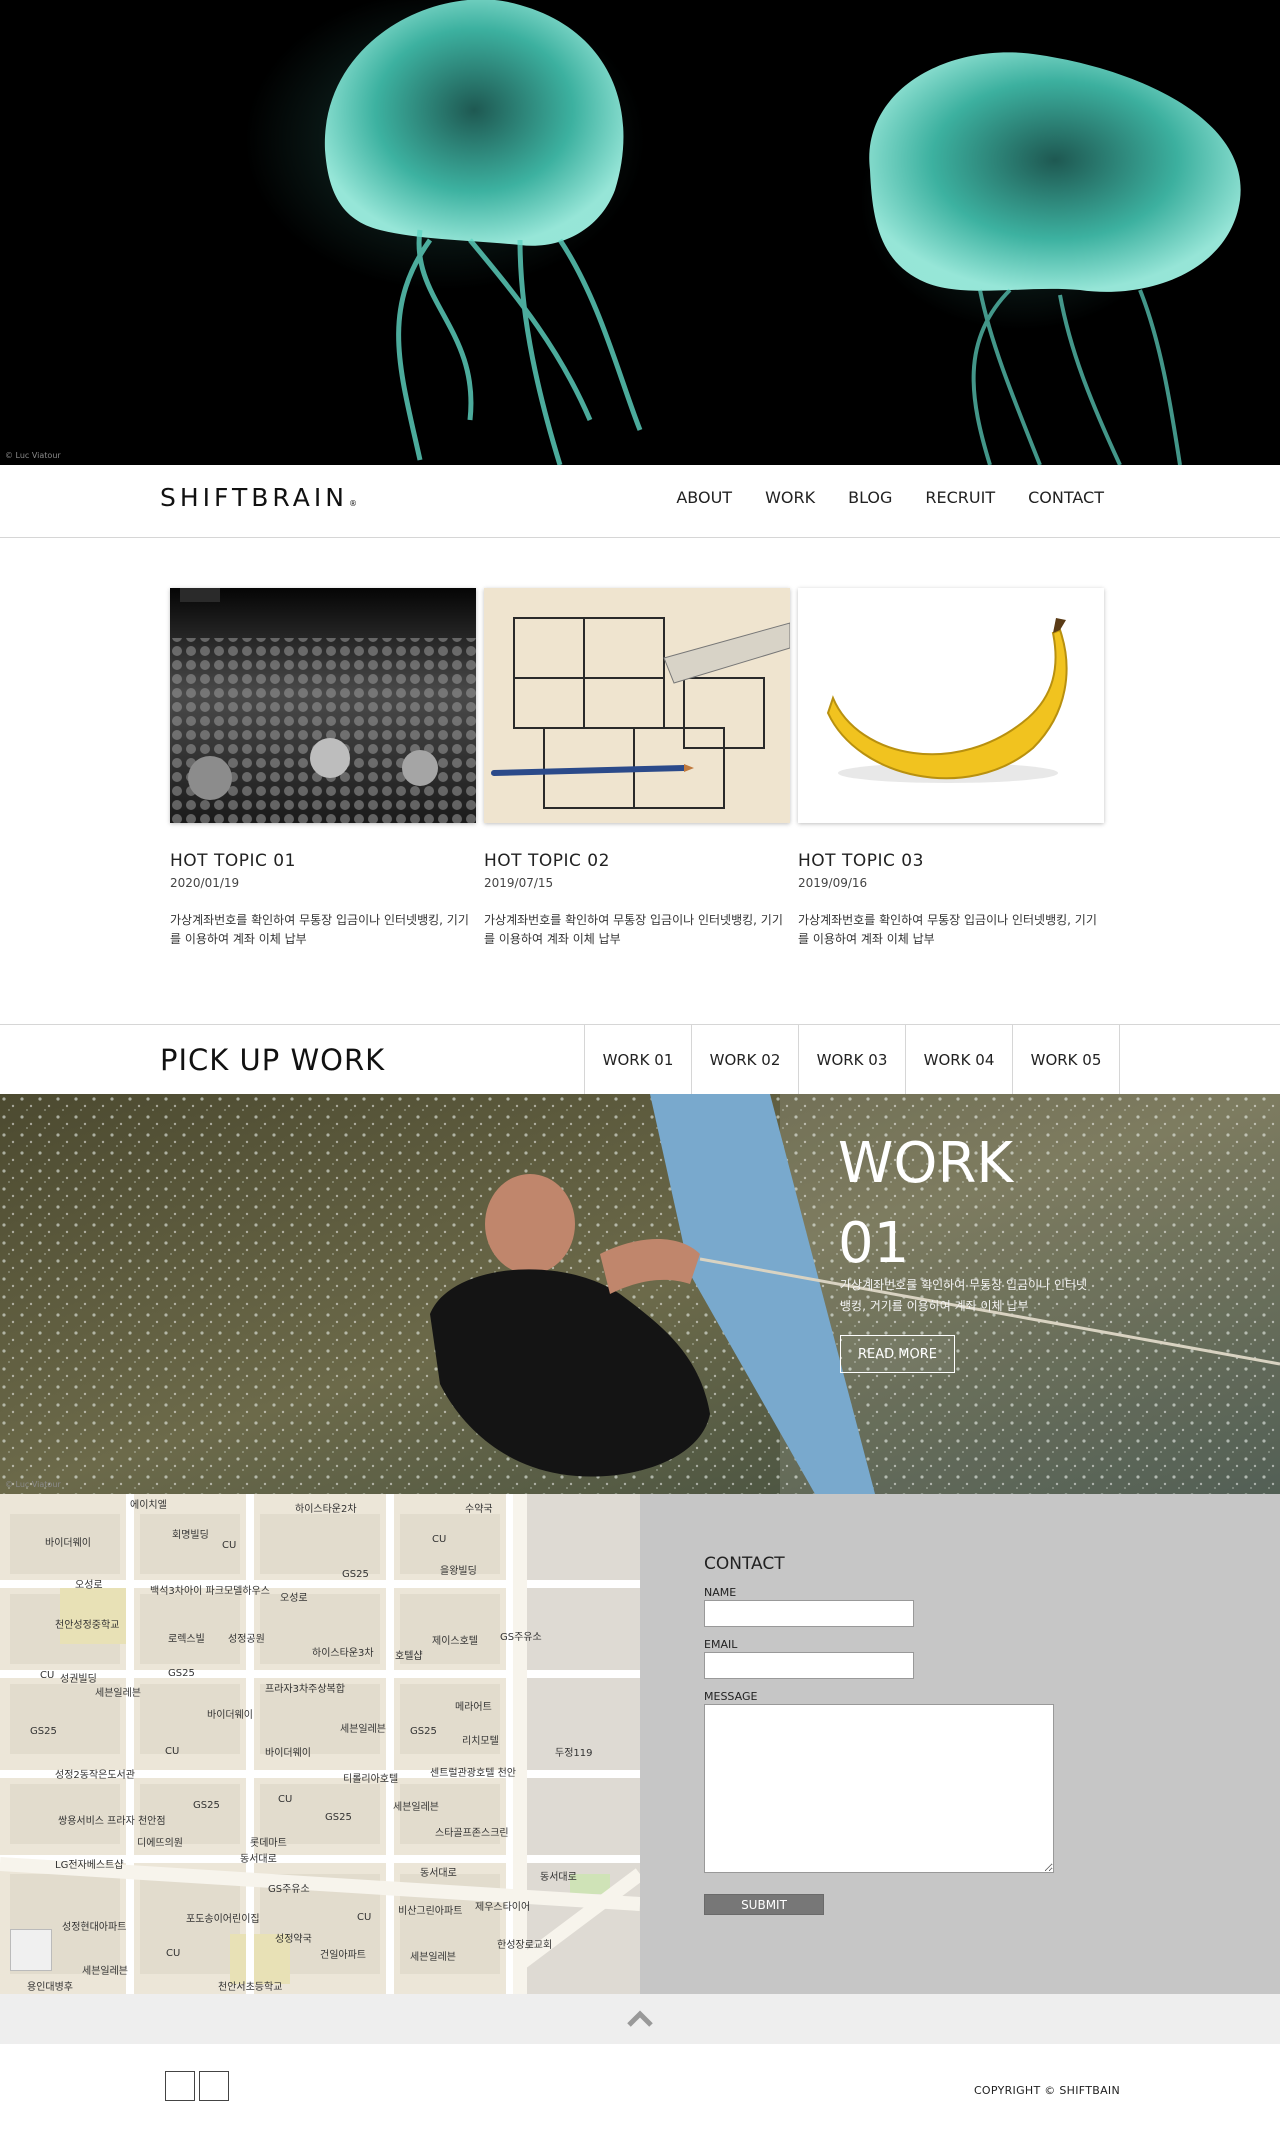  Describe the element at coordinates (186, 1639) in the screenshot. I see `map-label: 로렉스빌` at that location.